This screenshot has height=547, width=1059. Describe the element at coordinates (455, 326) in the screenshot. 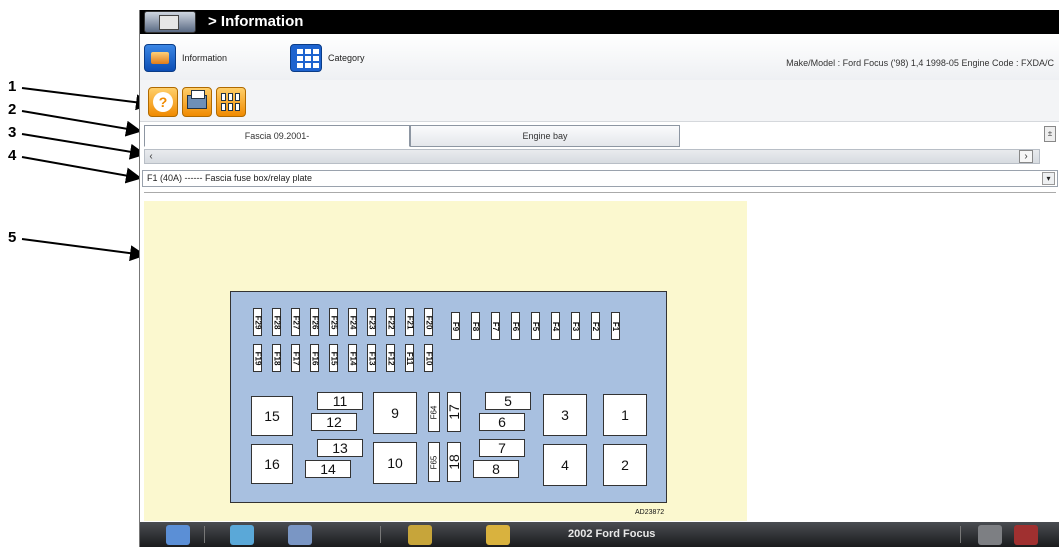

I see `fuse: F9` at that location.